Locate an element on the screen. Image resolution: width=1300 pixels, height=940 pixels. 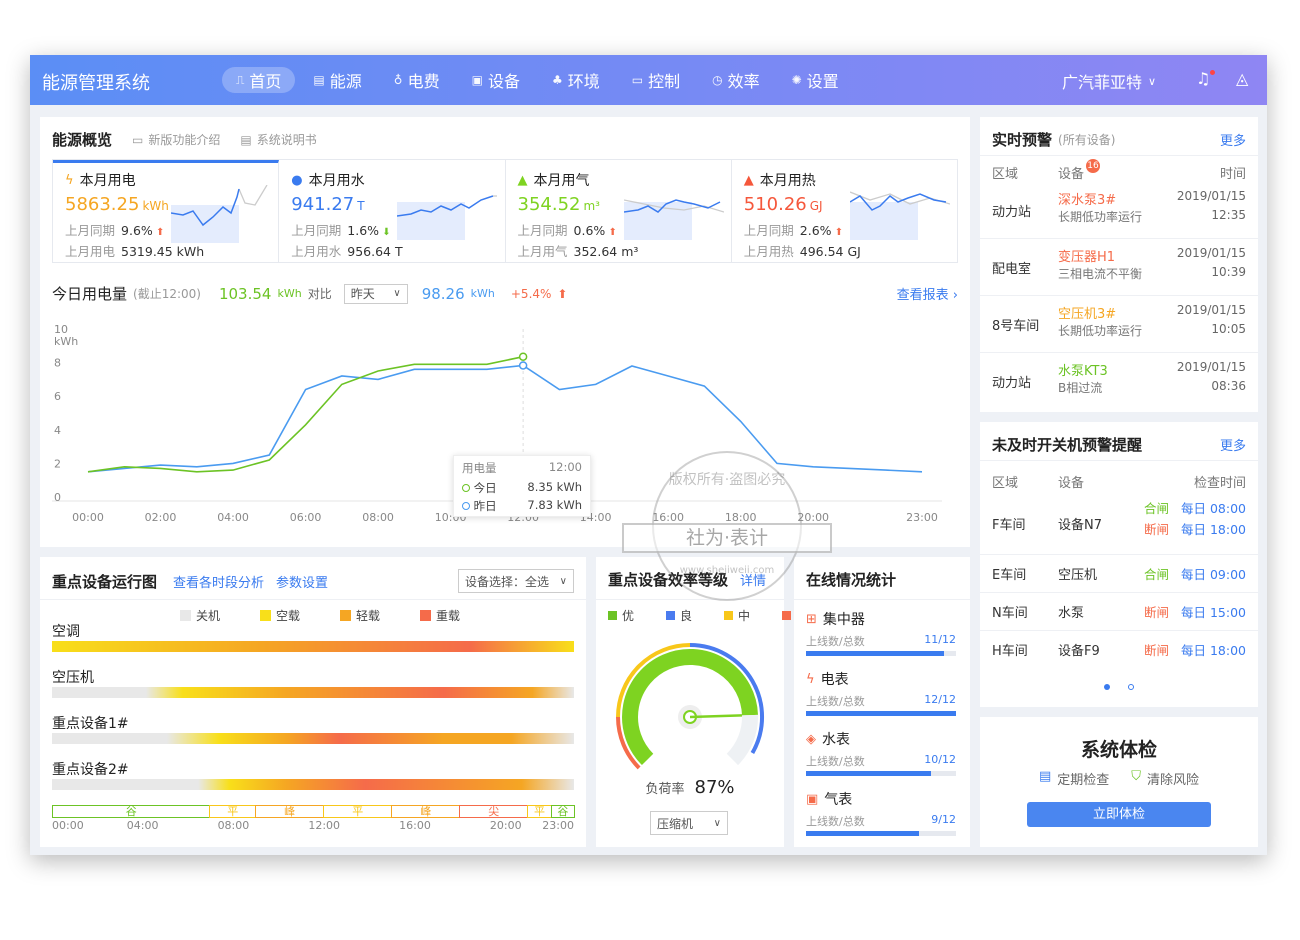
period-analysis-link: 查看各时段分析 is located at coordinates (218, 581).